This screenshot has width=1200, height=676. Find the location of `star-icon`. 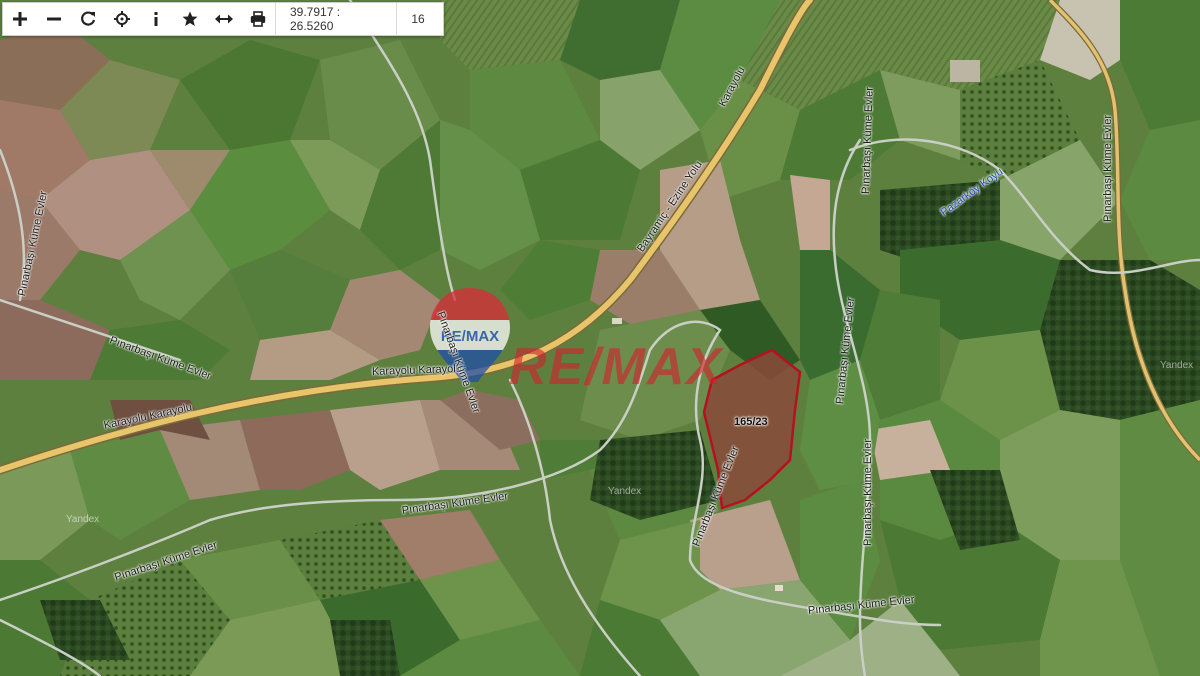

star-icon is located at coordinates (190, 18).